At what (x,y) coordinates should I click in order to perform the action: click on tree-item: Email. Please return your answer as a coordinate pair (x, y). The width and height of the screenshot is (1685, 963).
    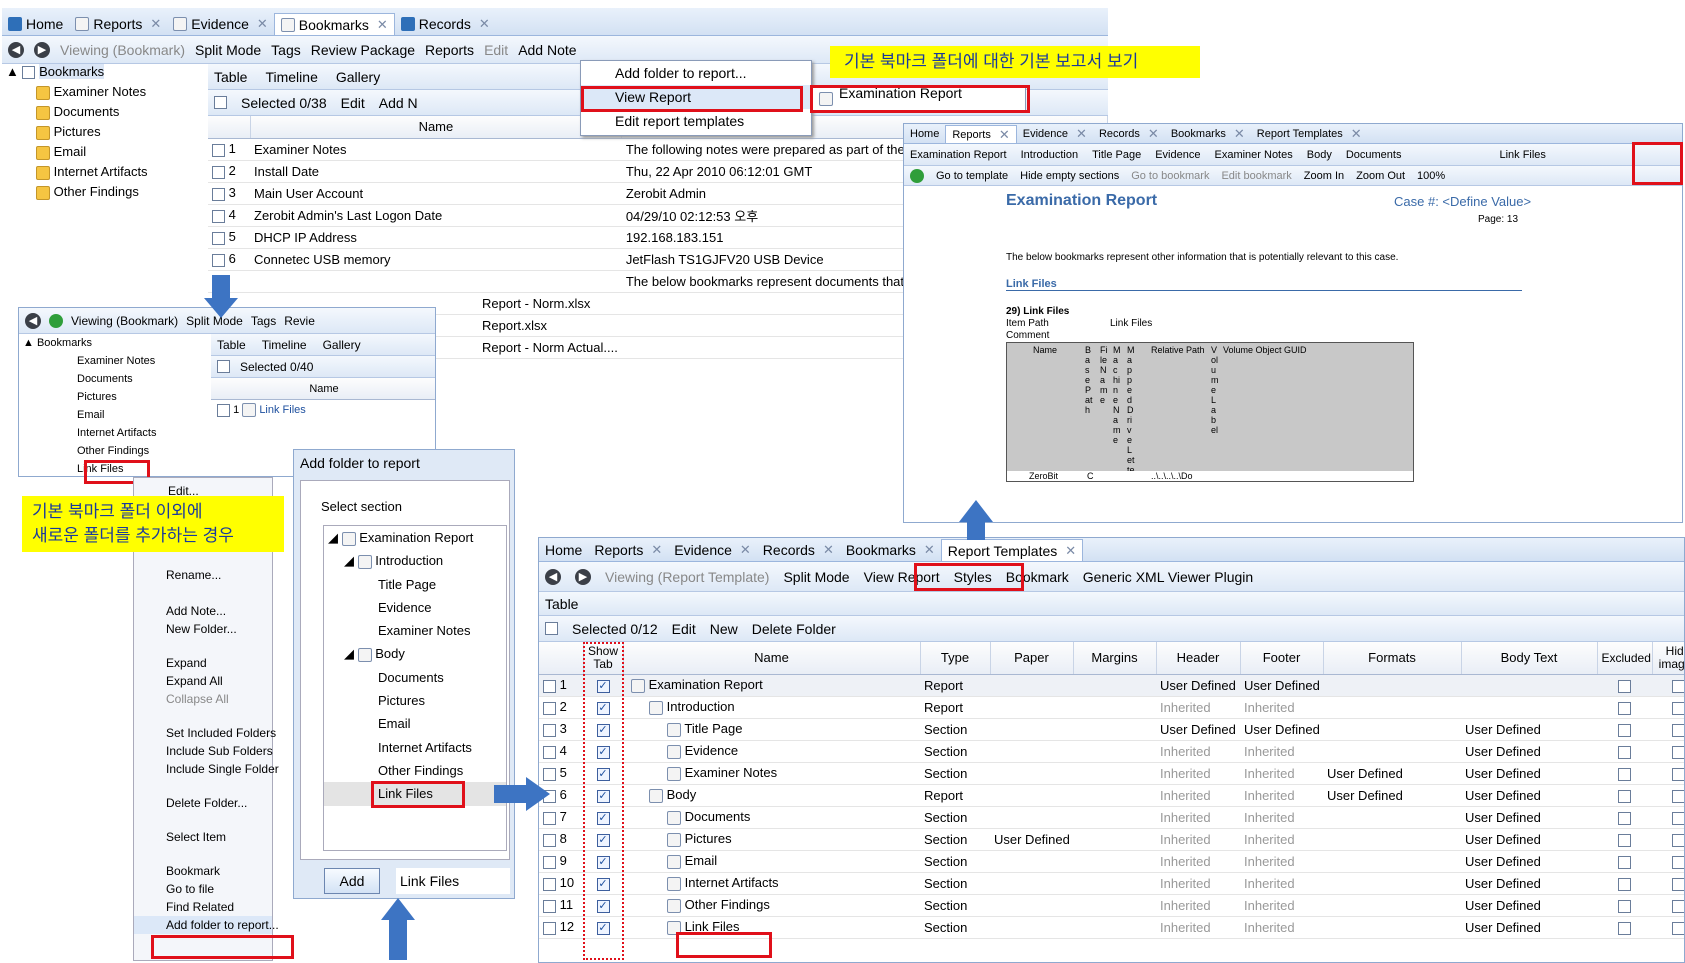
    Looking at the image, I should click on (116, 415).